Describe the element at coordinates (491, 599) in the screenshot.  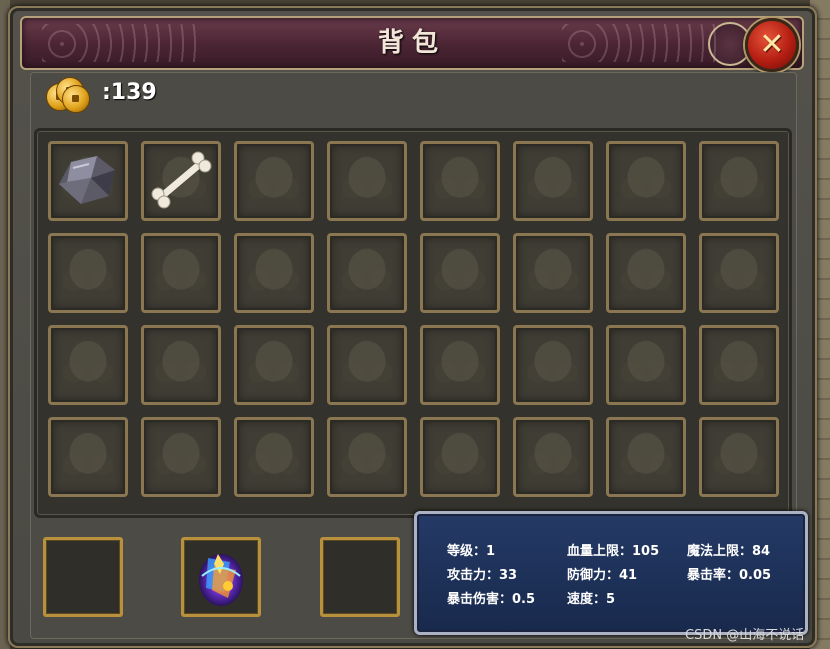
I see `stat-crit-damage: 暴击伤害：0.5` at that location.